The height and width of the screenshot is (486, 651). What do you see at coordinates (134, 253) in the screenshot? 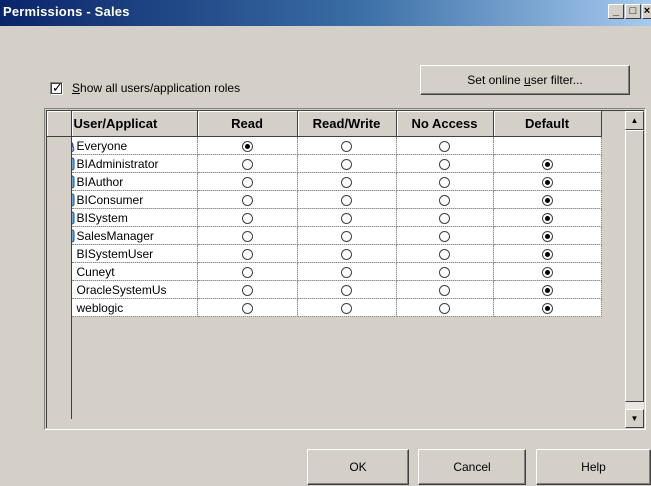
I see `user-name-cell: BISystemUser` at bounding box center [134, 253].